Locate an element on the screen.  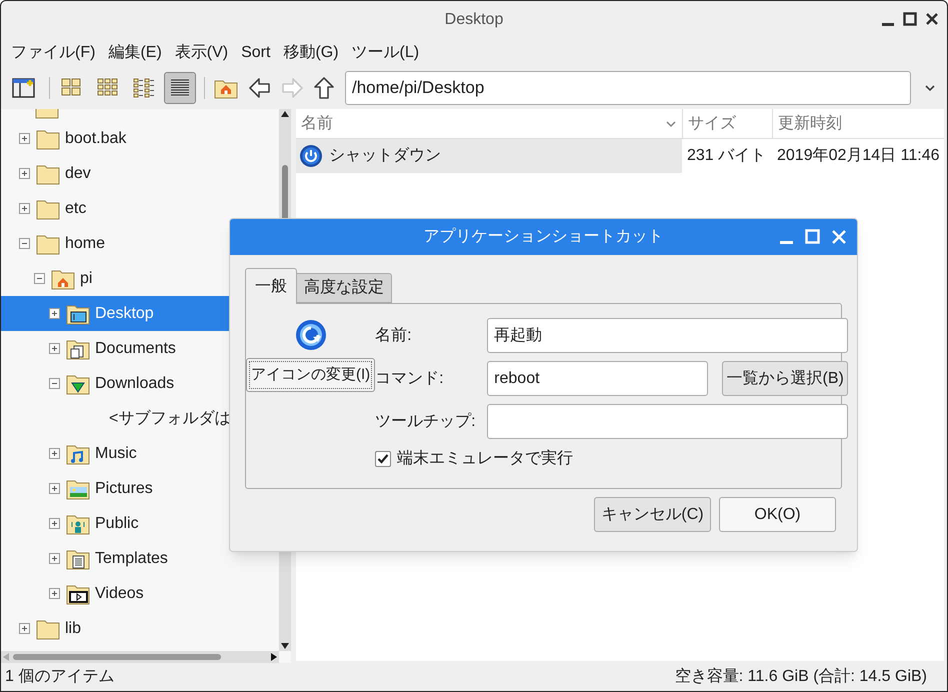
music-folder-icon is located at coordinates (78, 453).